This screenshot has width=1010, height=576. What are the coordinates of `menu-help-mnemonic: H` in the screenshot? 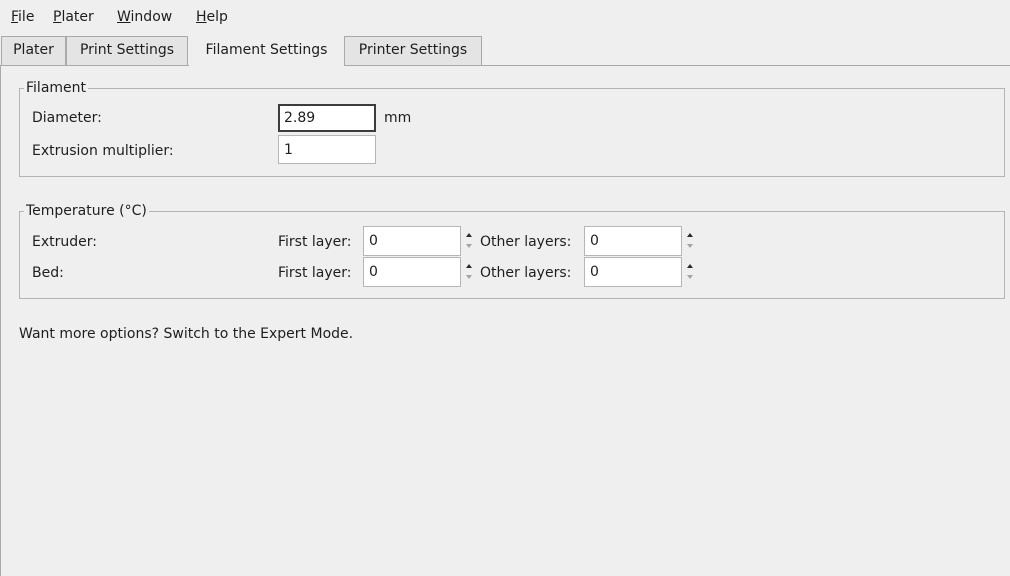 It's located at (201, 17).